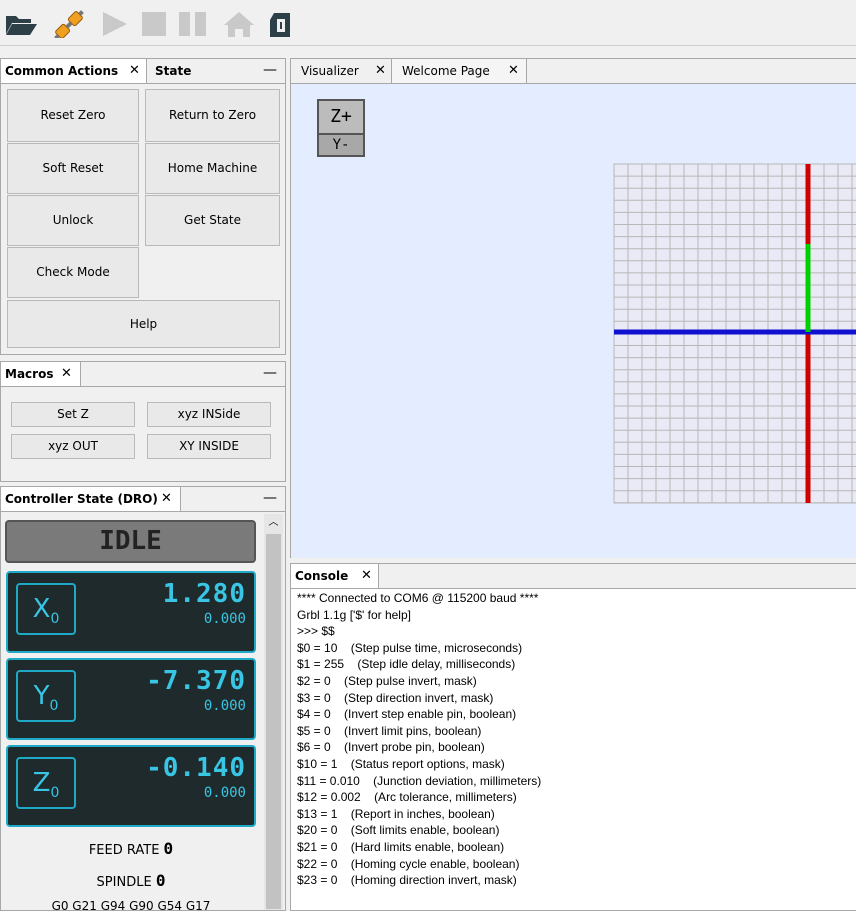 Image resolution: width=856 pixels, height=911 pixels. I want to click on tab-macros: Macros ✕, so click(41, 374).